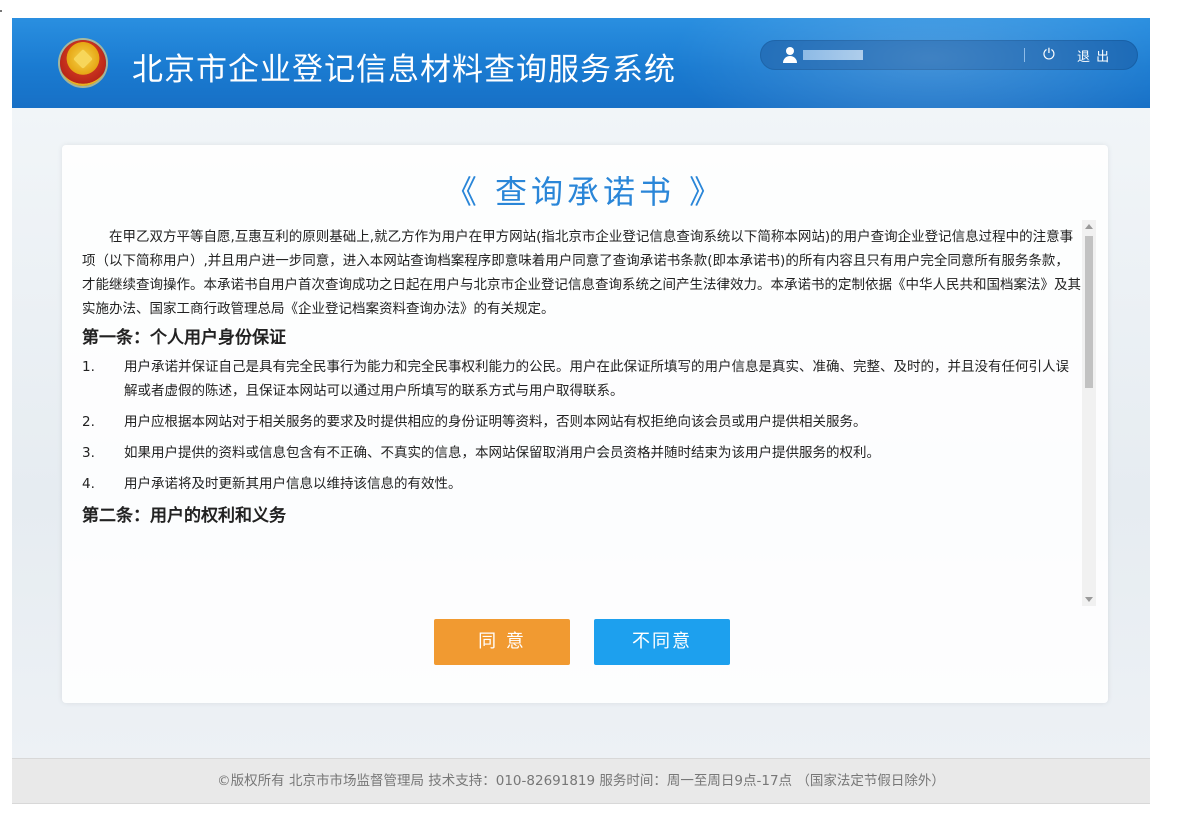  Describe the element at coordinates (293, 484) in the screenshot. I see `item-text: 用户承诺将及时更新其用户信息以维持该信息的有效性。` at that location.